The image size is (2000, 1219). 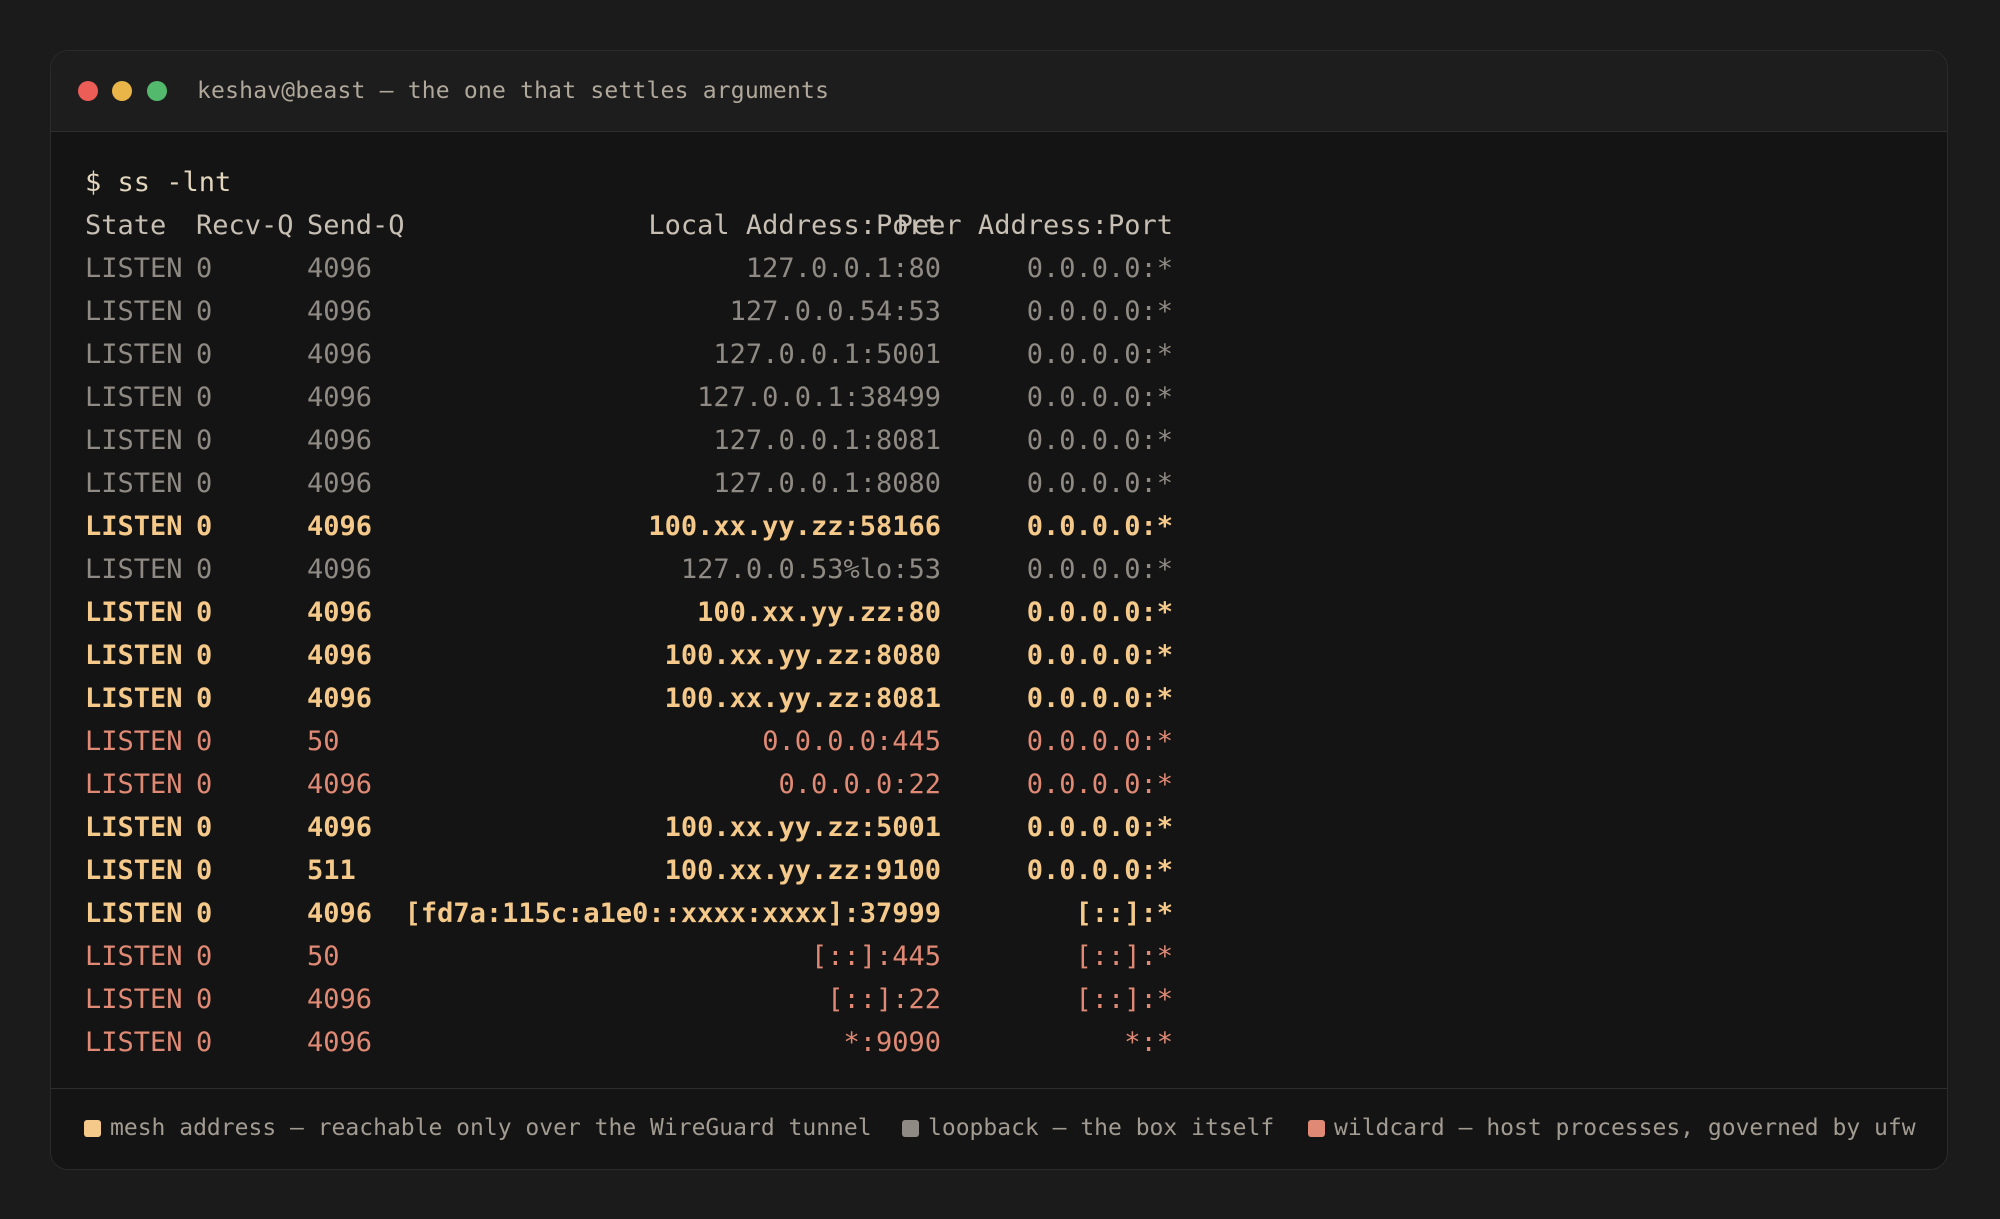 What do you see at coordinates (88, 91) in the screenshot?
I see `close-window-button` at bounding box center [88, 91].